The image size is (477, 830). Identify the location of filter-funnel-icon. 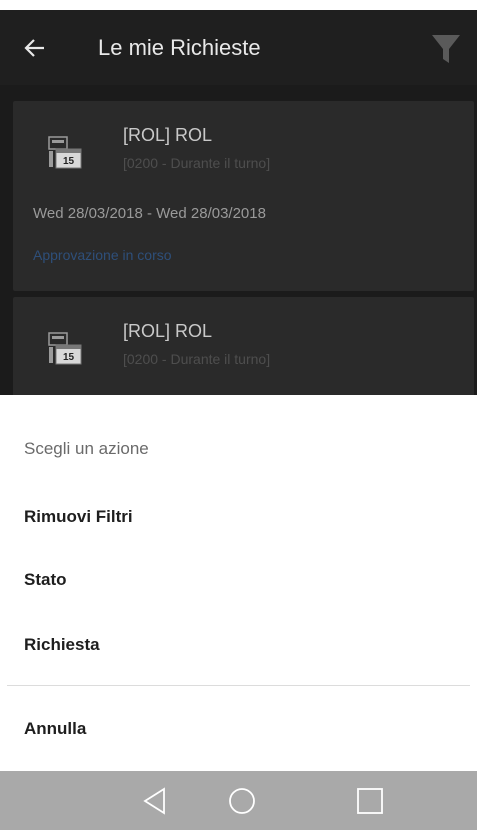
(446, 49).